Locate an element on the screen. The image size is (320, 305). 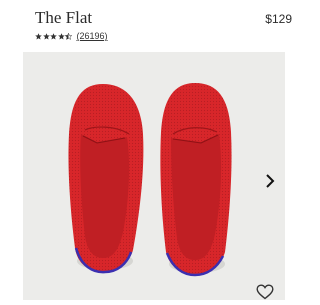
rating-stars is located at coordinates (54, 36).